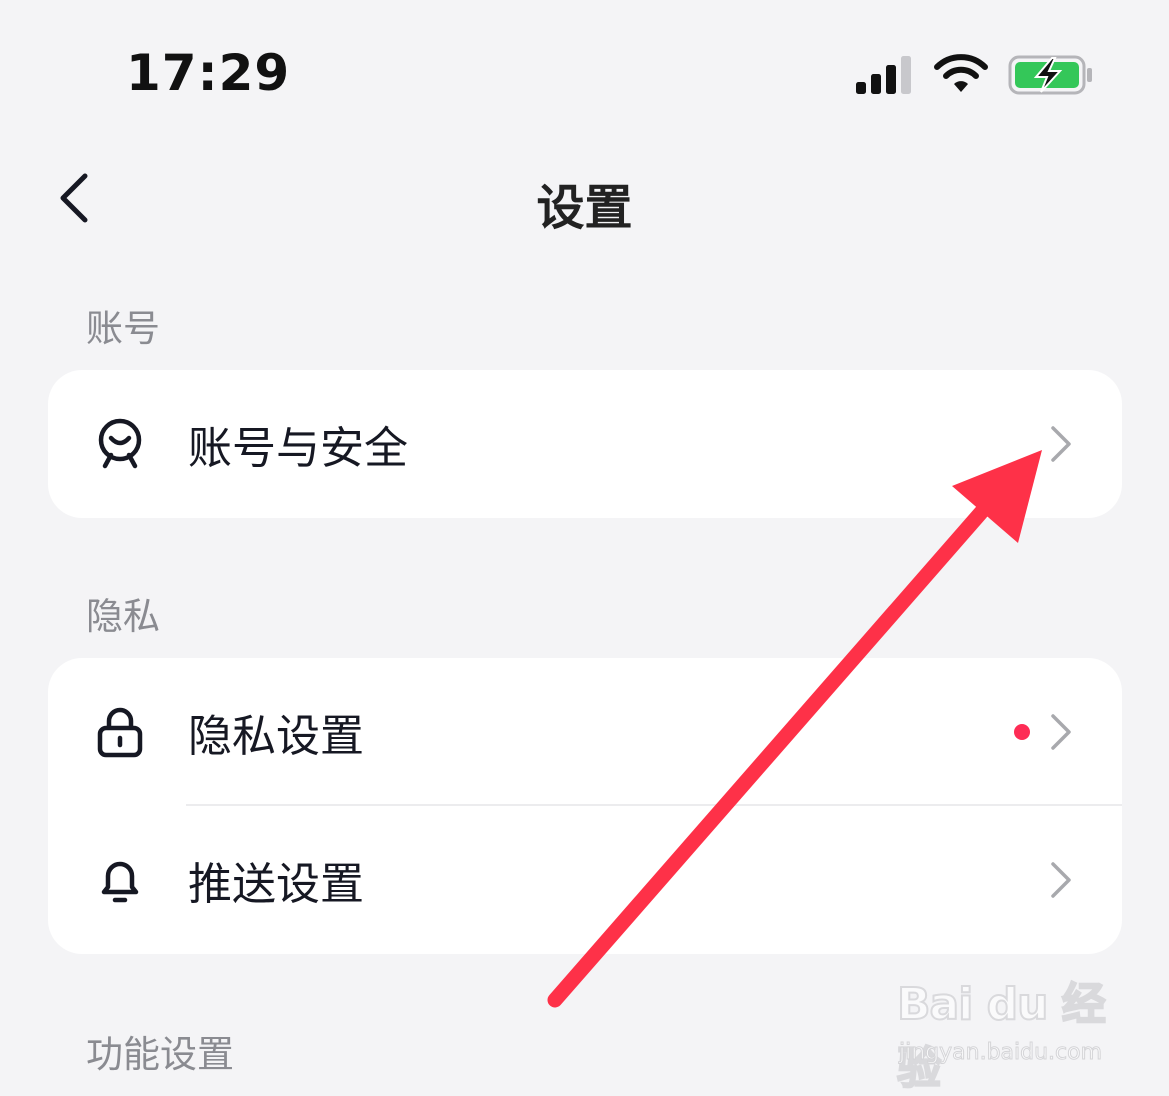 This screenshot has width=1169, height=1096. Describe the element at coordinates (120, 732) in the screenshot. I see `lock-icon` at that location.